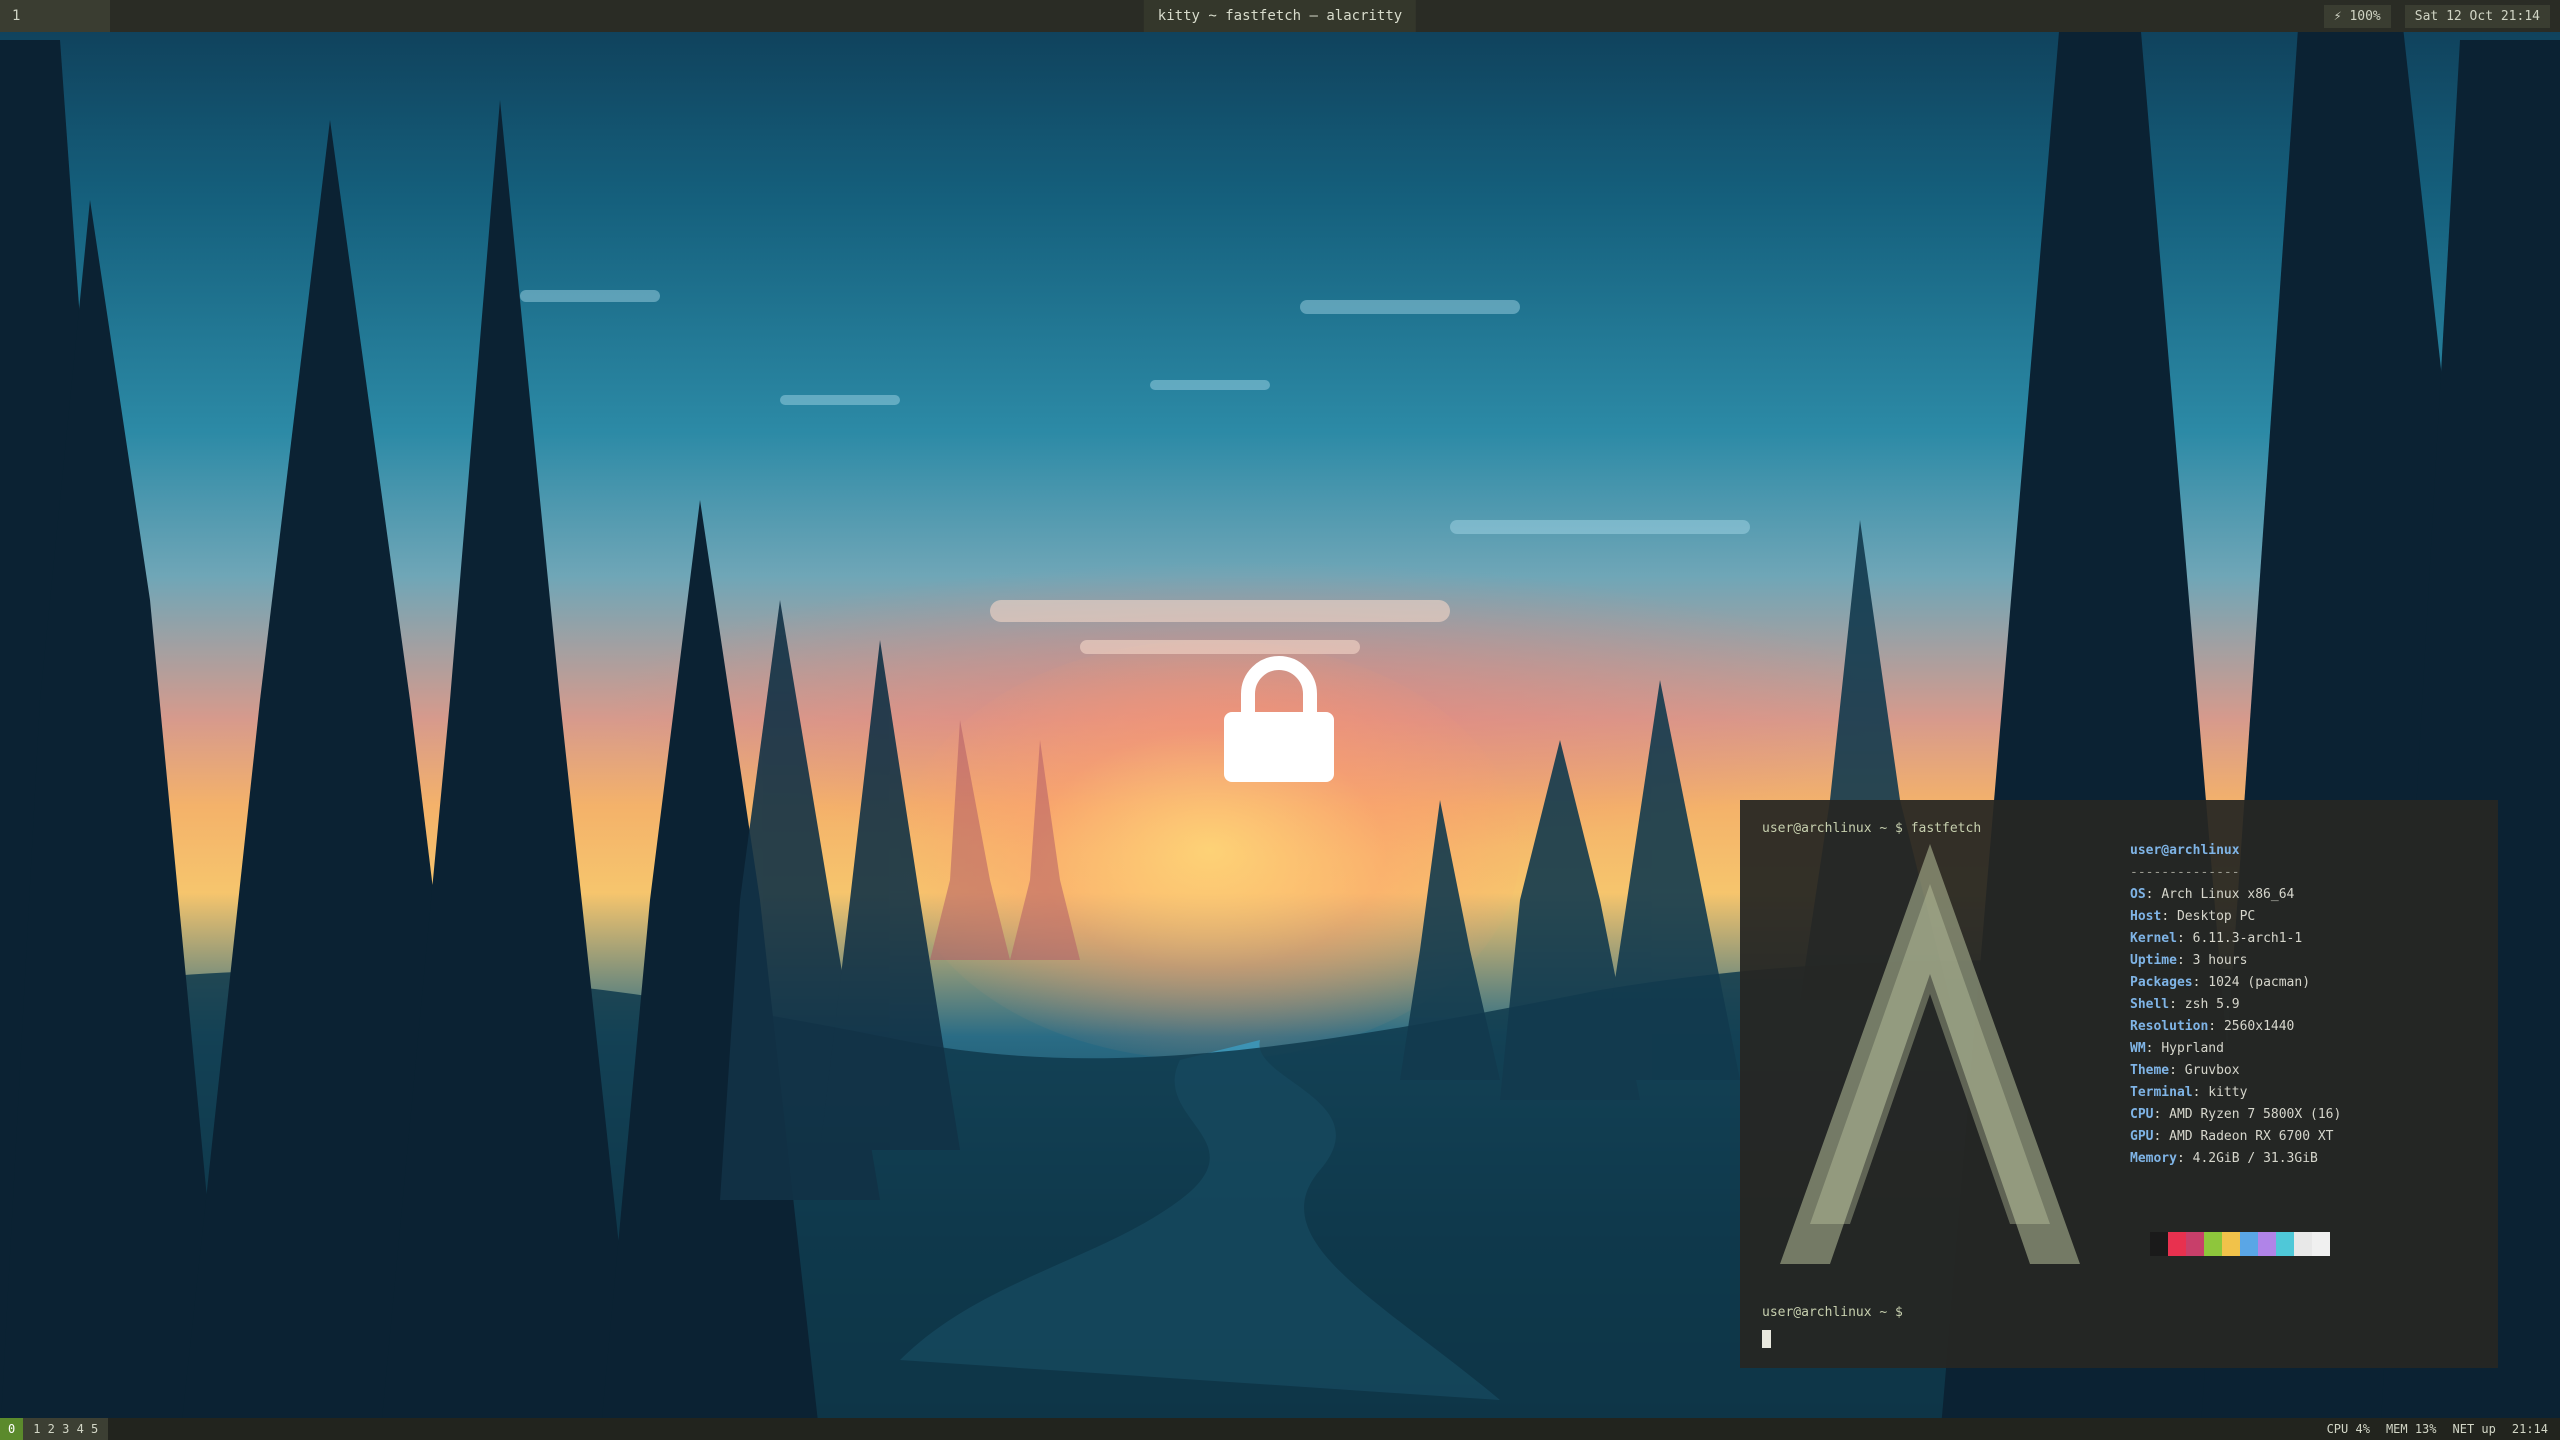  What do you see at coordinates (2189, 960) in the screenshot?
I see `info-row: Uptime: 3 hours` at bounding box center [2189, 960].